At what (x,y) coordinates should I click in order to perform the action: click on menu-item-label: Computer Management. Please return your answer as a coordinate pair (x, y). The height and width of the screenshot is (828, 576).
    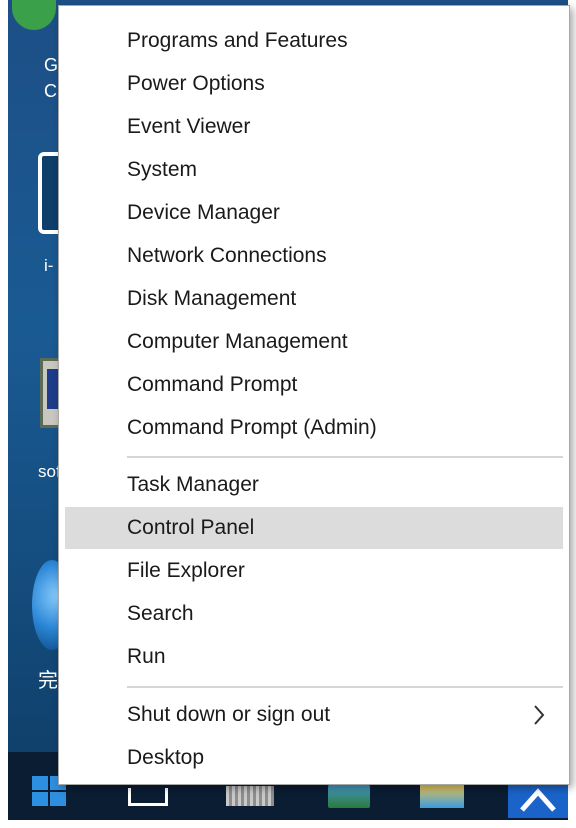
    Looking at the image, I should click on (237, 341).